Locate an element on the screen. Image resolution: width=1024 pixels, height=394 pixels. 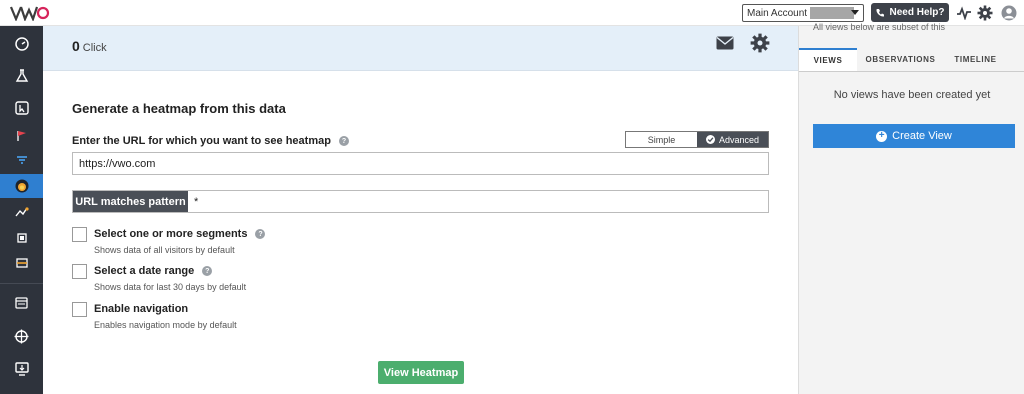
recording-icon is located at coordinates (21, 263).